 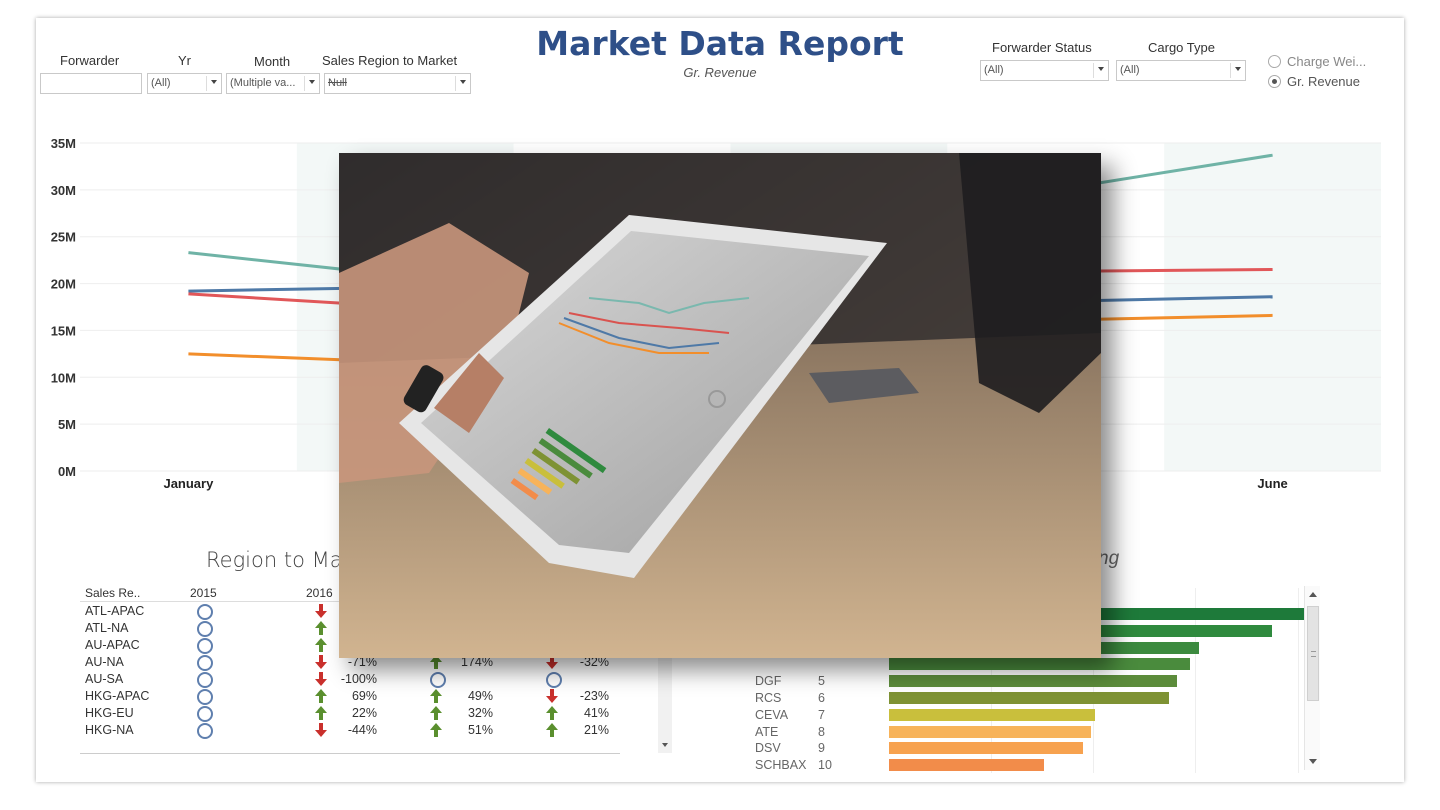 What do you see at coordinates (1109, 558) in the screenshot?
I see `ranking-title: ng` at bounding box center [1109, 558].